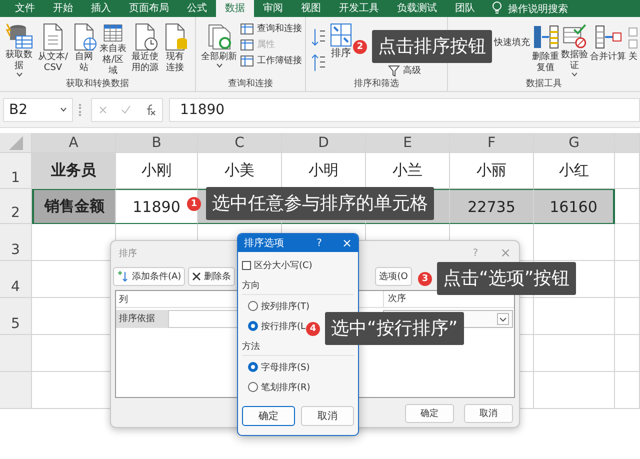 This screenshot has height=459, width=640. What do you see at coordinates (432, 46) in the screenshot?
I see `callout-tooltip: 点击排序按钮` at bounding box center [432, 46].